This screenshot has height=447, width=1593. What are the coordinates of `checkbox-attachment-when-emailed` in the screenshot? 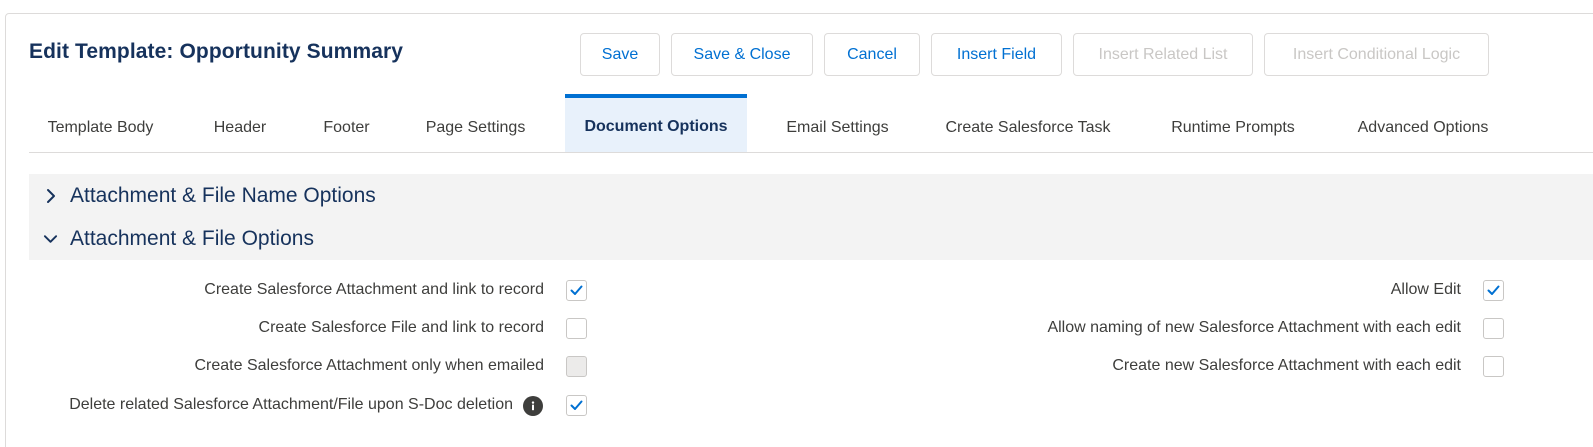 It's located at (576, 366).